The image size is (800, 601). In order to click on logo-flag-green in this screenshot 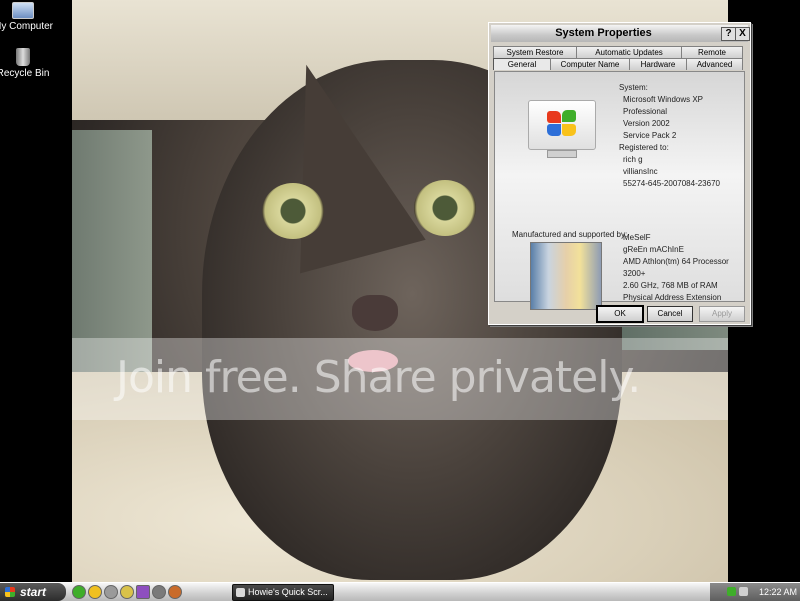, I will do `click(569, 116)`.